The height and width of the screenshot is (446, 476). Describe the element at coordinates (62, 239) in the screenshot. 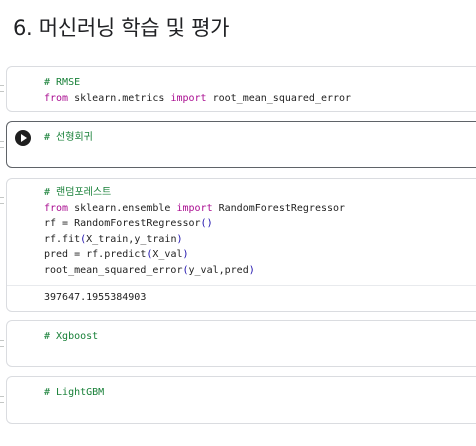

I see `code-token: rf.fit` at that location.